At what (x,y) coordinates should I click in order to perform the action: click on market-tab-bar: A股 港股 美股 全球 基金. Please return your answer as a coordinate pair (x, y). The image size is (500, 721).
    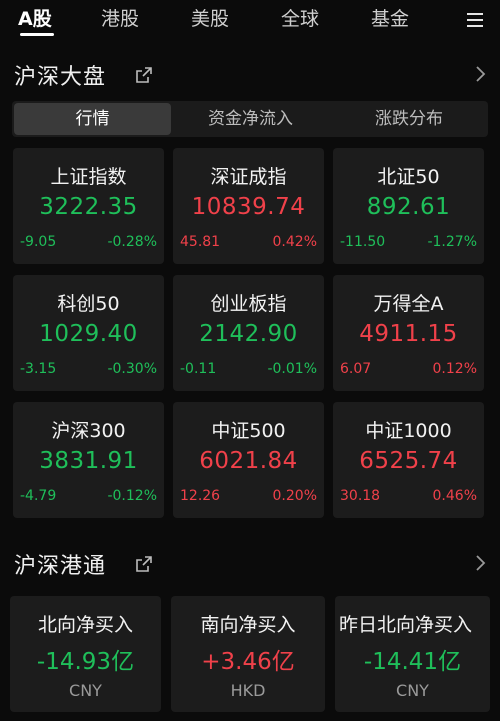
    Looking at the image, I should click on (250, 20).